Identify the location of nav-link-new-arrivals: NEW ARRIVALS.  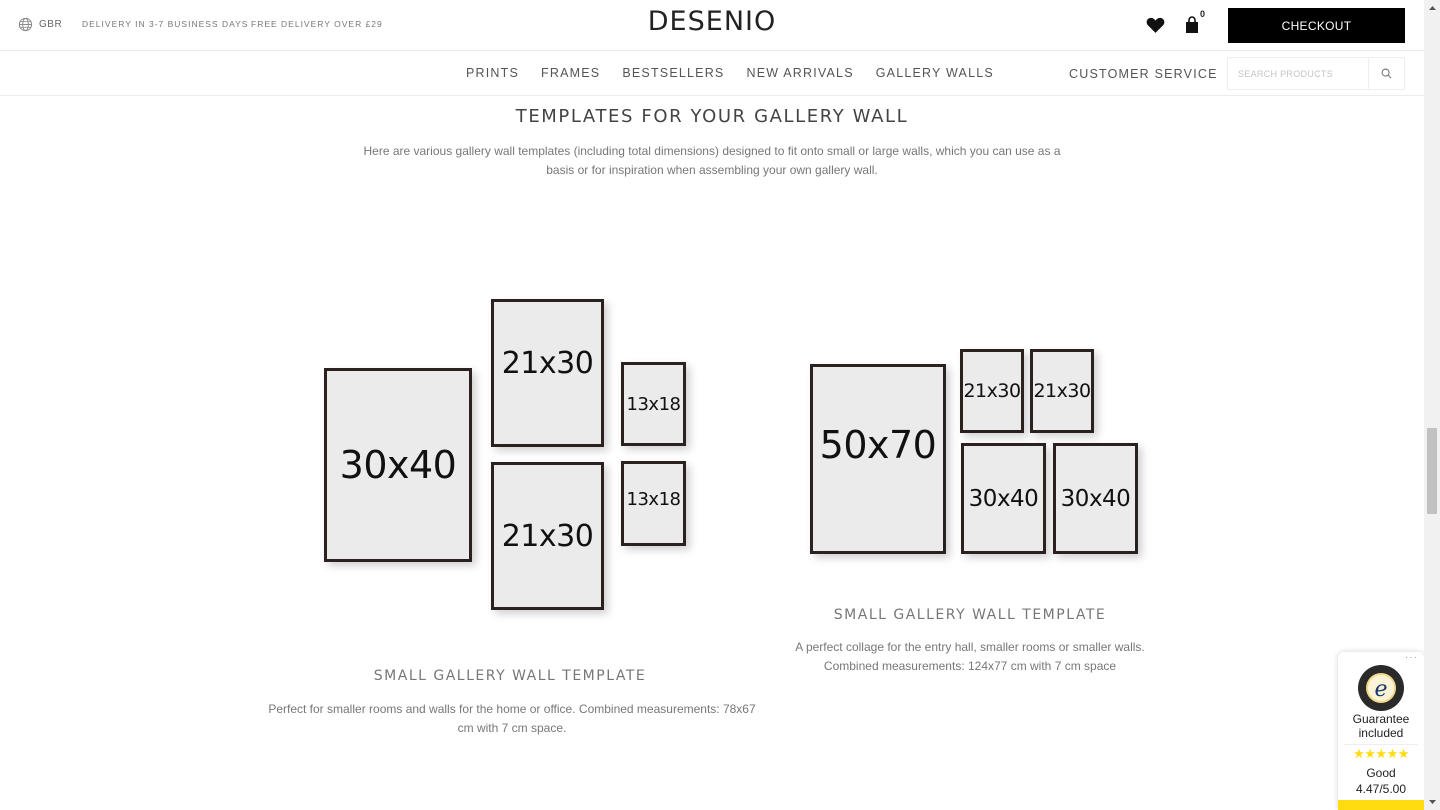
(799, 73).